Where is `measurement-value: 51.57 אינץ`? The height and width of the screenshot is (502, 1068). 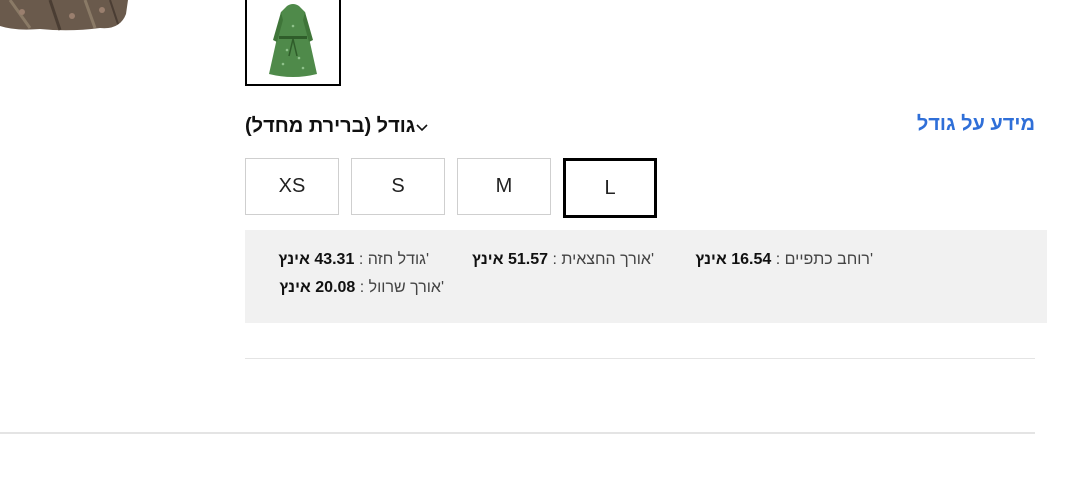 measurement-value: 51.57 אינץ is located at coordinates (510, 259).